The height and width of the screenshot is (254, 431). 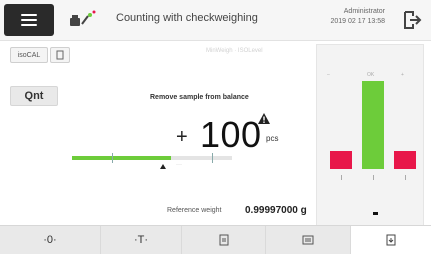 I want to click on print-icon, so click(x=223, y=240).